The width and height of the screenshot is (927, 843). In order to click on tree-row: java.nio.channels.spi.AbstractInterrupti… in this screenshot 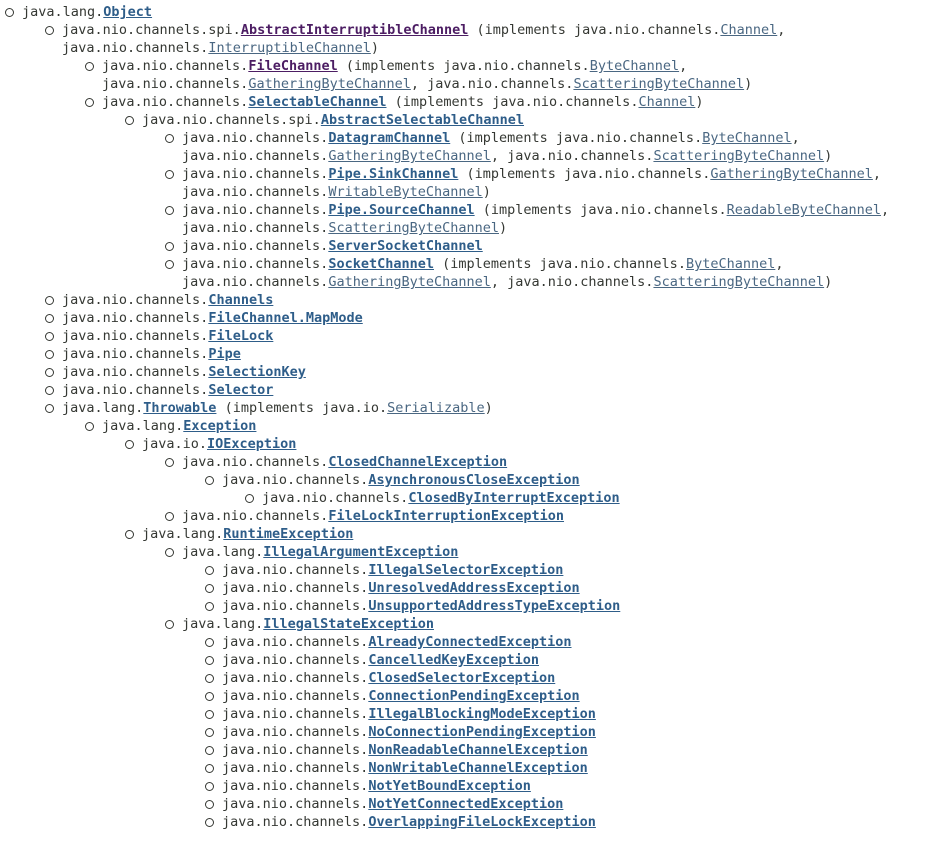, I will do `click(415, 30)`.